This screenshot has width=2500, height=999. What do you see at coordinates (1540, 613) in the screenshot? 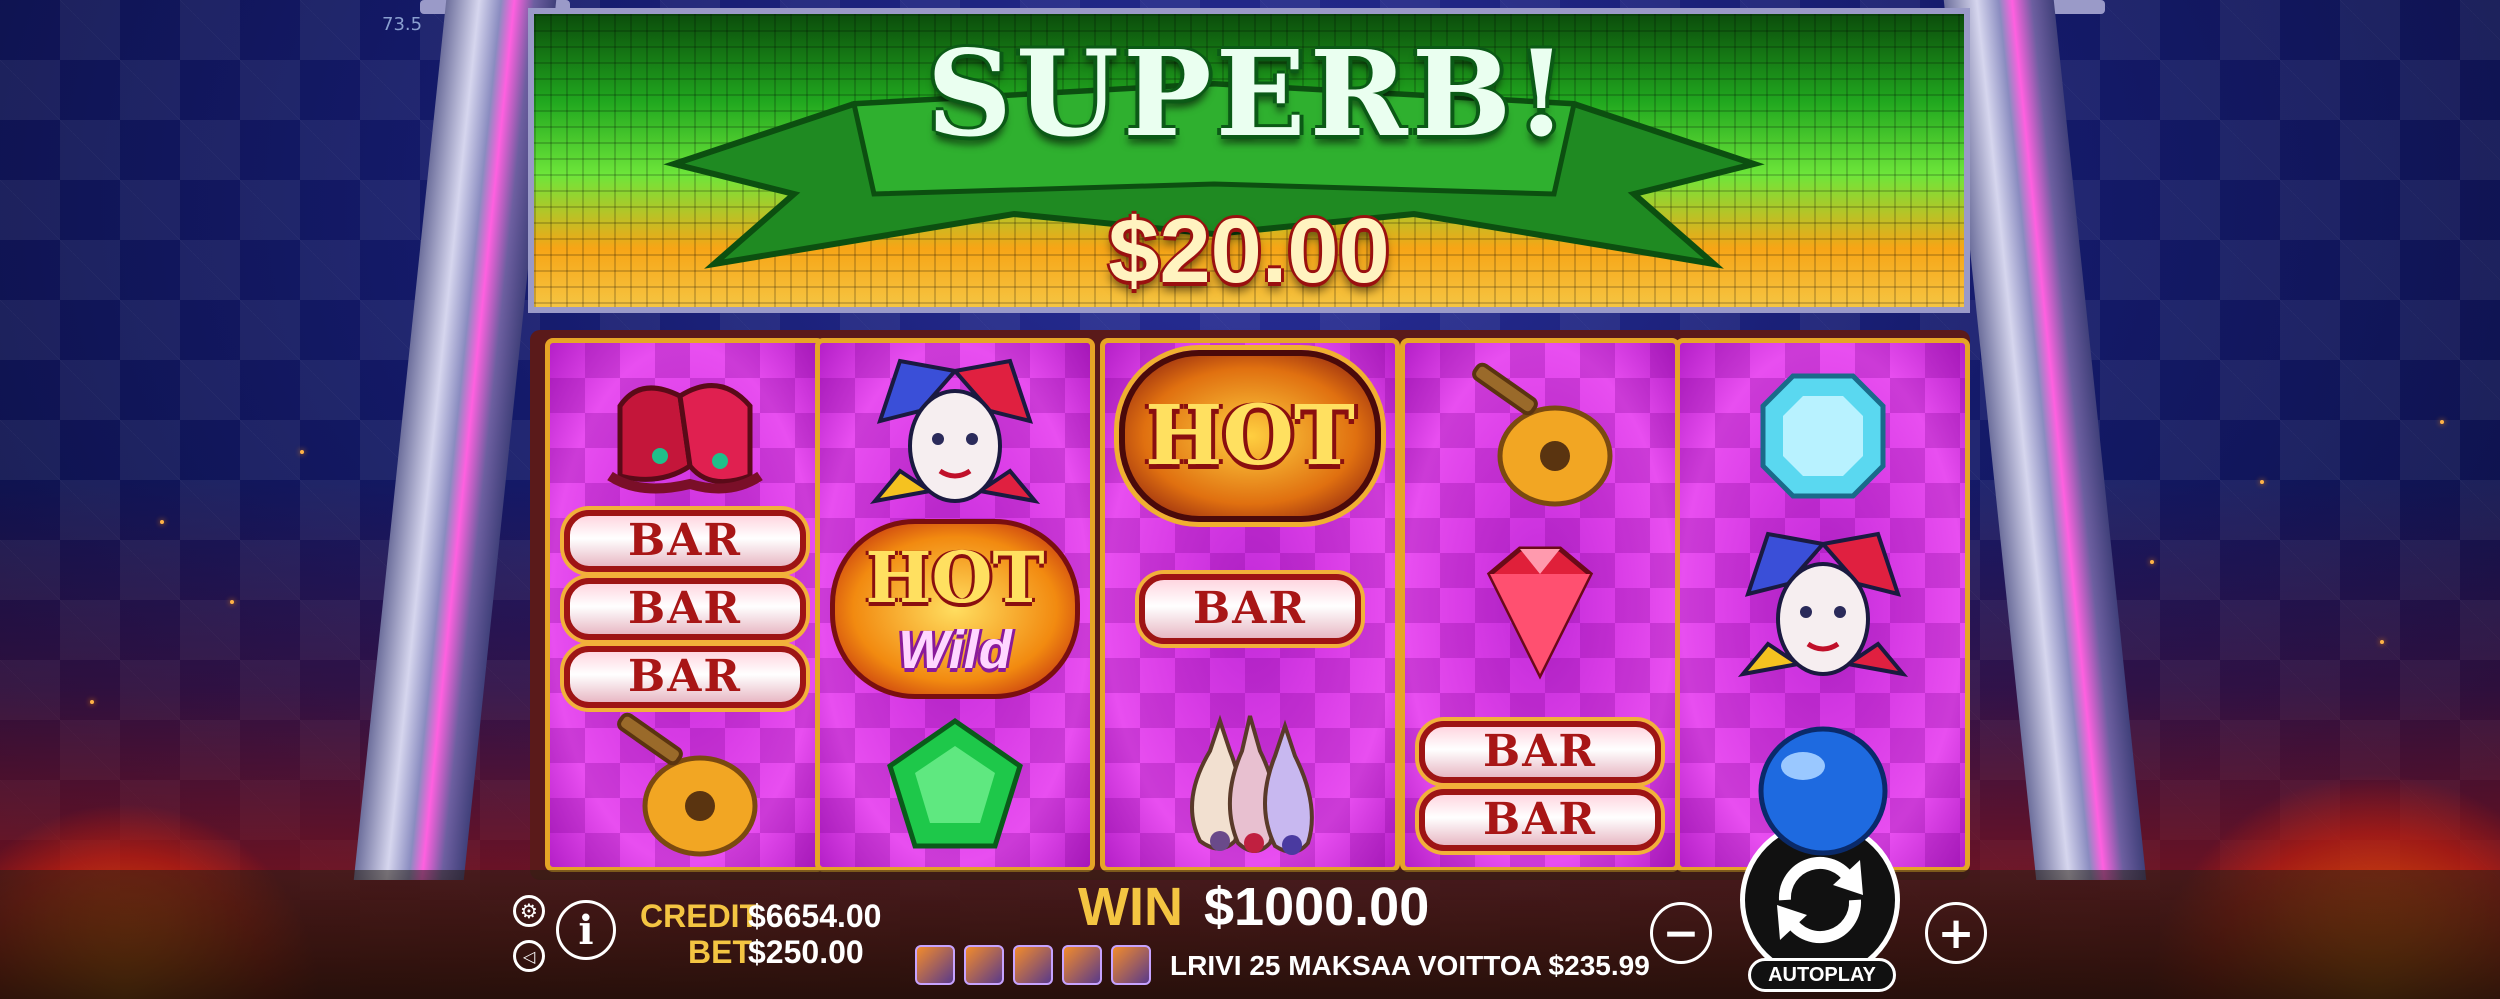
I see `ruby-icon` at bounding box center [1540, 613].